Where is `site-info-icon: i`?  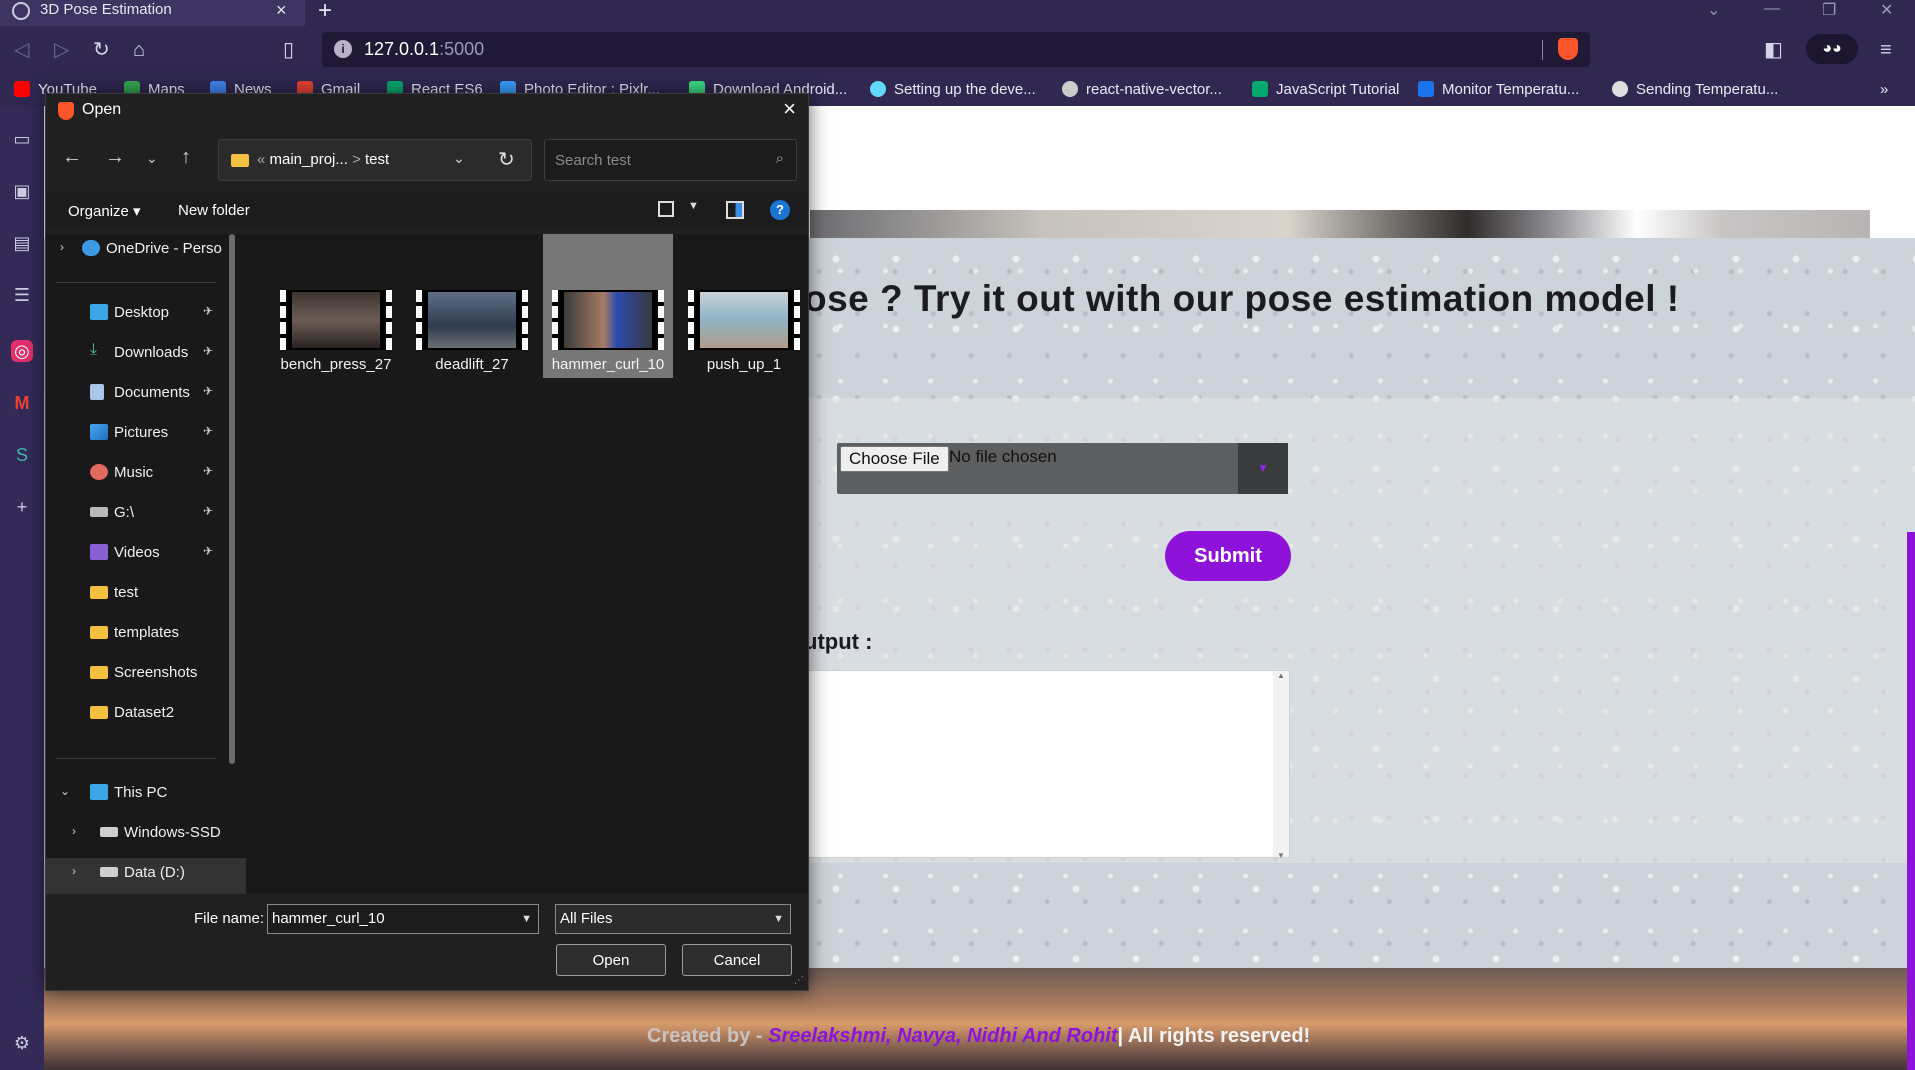
site-info-icon: i is located at coordinates (343, 49).